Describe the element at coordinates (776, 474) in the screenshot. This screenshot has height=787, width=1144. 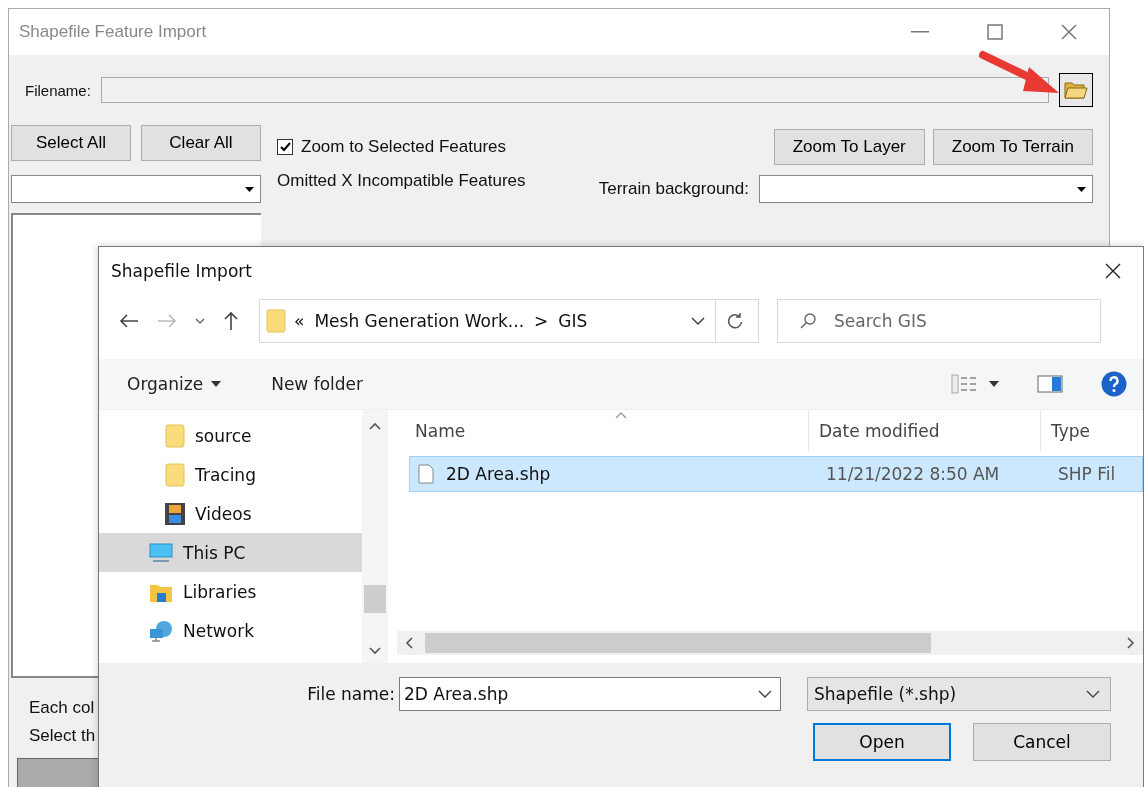
I see `file-row: 2D Area.shp 11/21/2022 8:50 AM SHP Fil` at that location.